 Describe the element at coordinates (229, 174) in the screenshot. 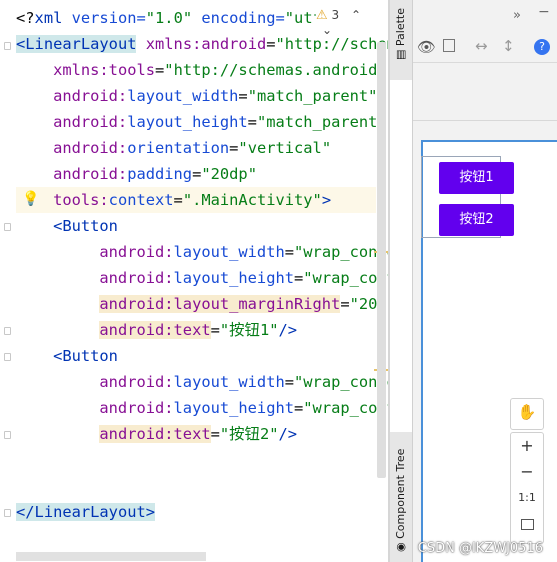

I see `code-token: "20dp"` at that location.